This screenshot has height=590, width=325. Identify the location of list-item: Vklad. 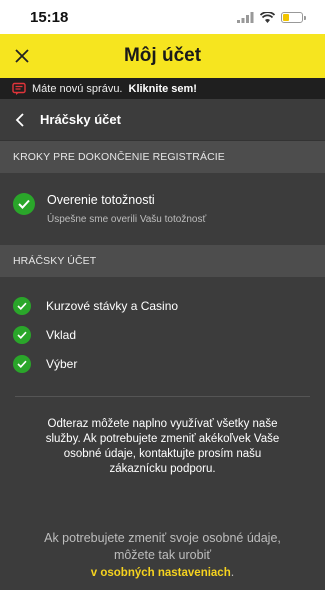
(162, 334).